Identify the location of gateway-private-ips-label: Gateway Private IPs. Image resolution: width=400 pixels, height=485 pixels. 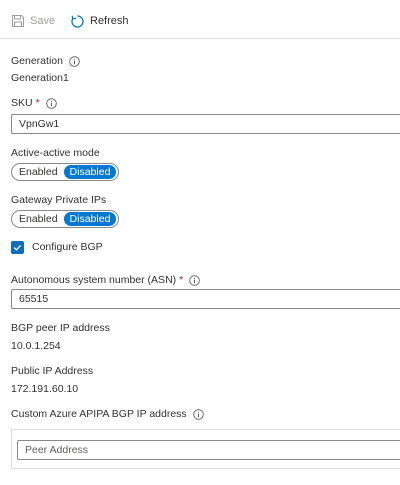
(59, 200).